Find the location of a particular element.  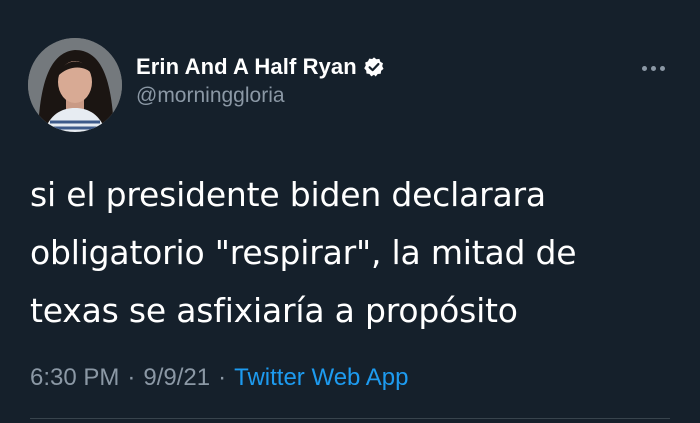

author-display-name: Erin And A Half Ryan is located at coordinates (246, 67).